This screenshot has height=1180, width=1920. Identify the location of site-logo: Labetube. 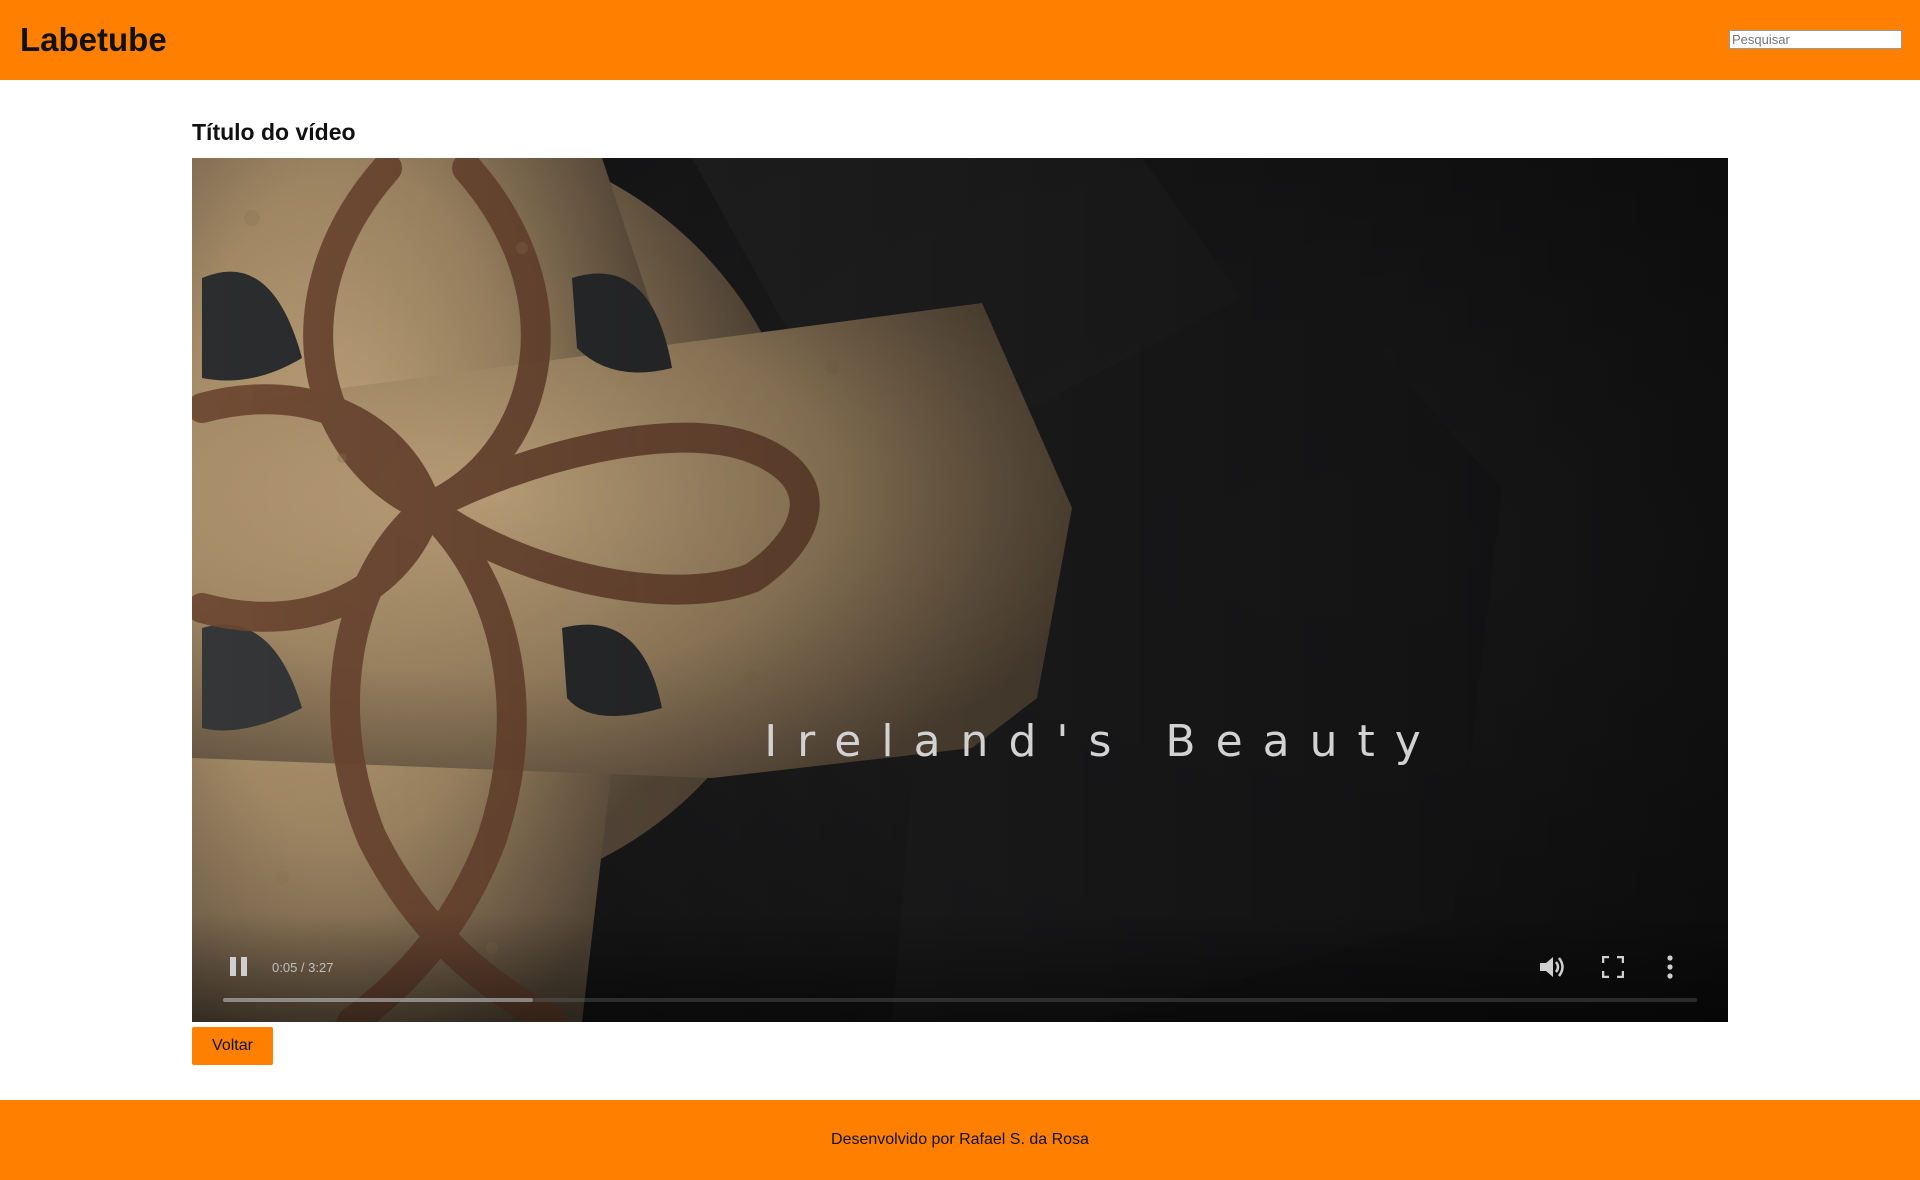
(93, 40).